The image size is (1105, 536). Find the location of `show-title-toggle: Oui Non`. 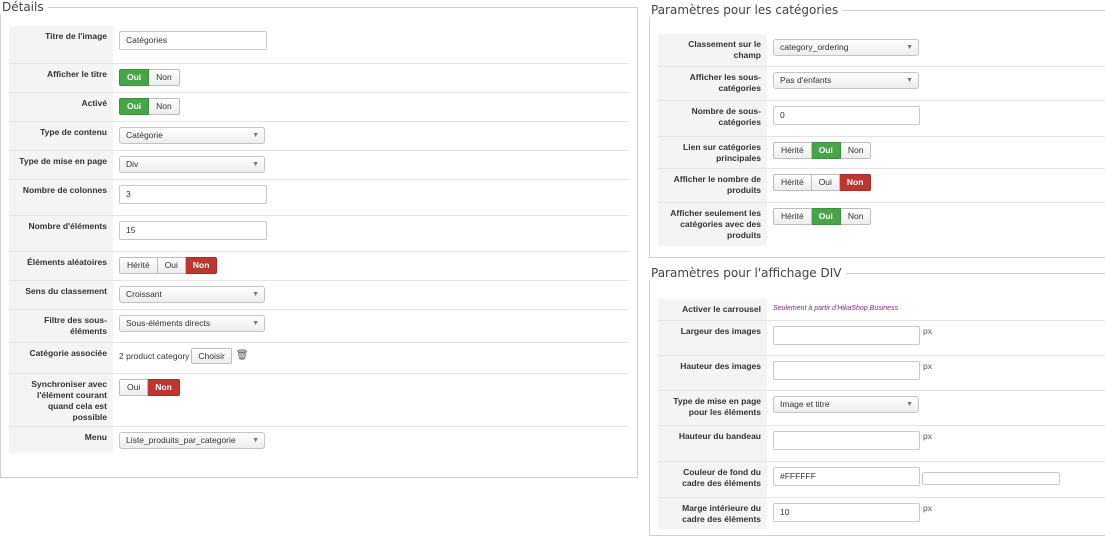

show-title-toggle: Oui Non is located at coordinates (149, 77).